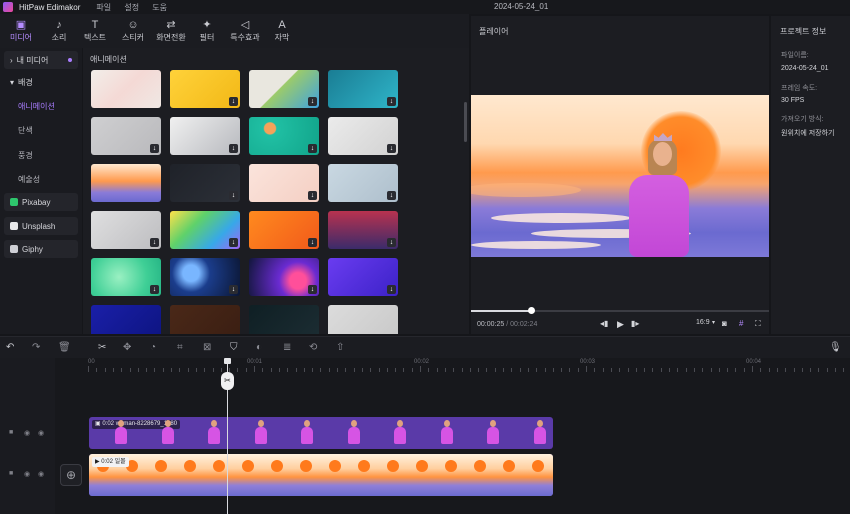 The height and width of the screenshot is (514, 850). Describe the element at coordinates (313, 347) in the screenshot. I see `reverse-icon: ⟲` at that location.